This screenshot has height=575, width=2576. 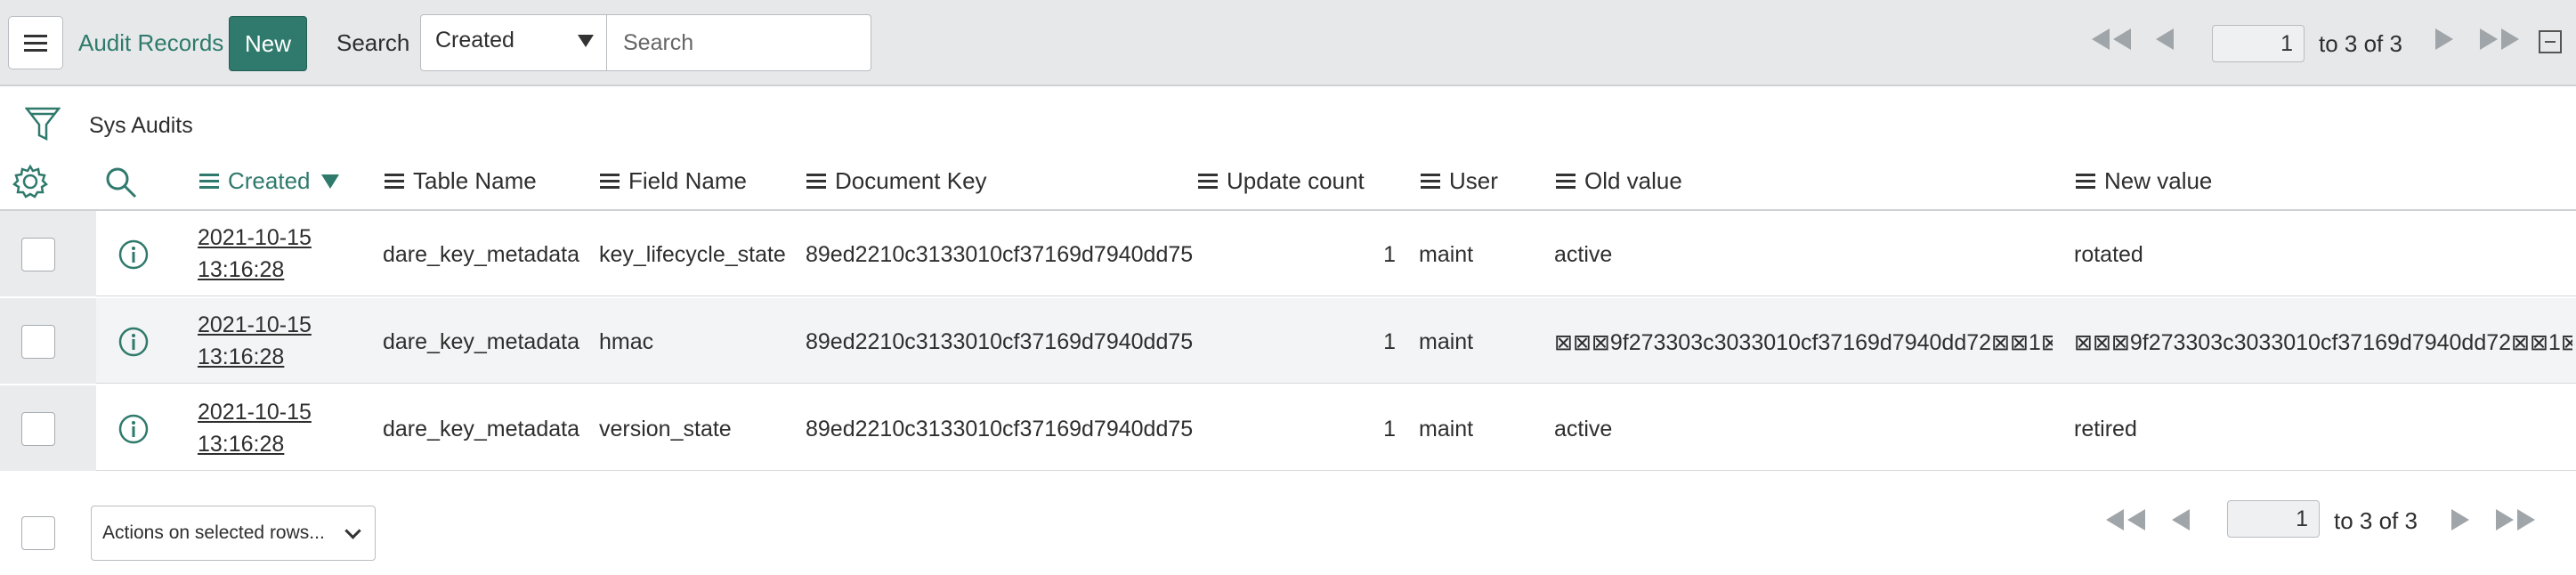 I want to click on hamburger-icon, so click(x=35, y=43).